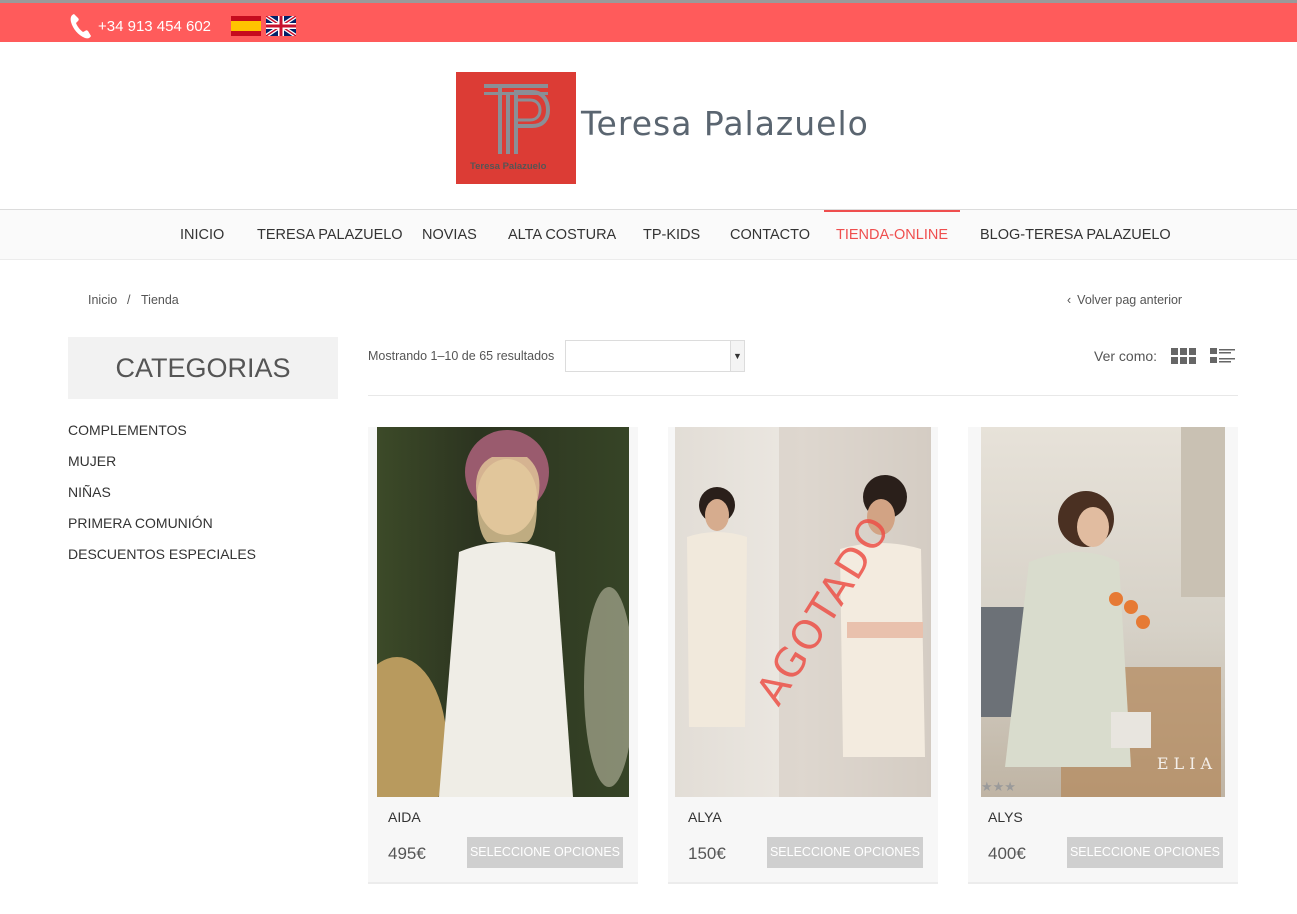 The image size is (1297, 914). I want to click on dropdown-arrow-icon: ▼, so click(737, 356).